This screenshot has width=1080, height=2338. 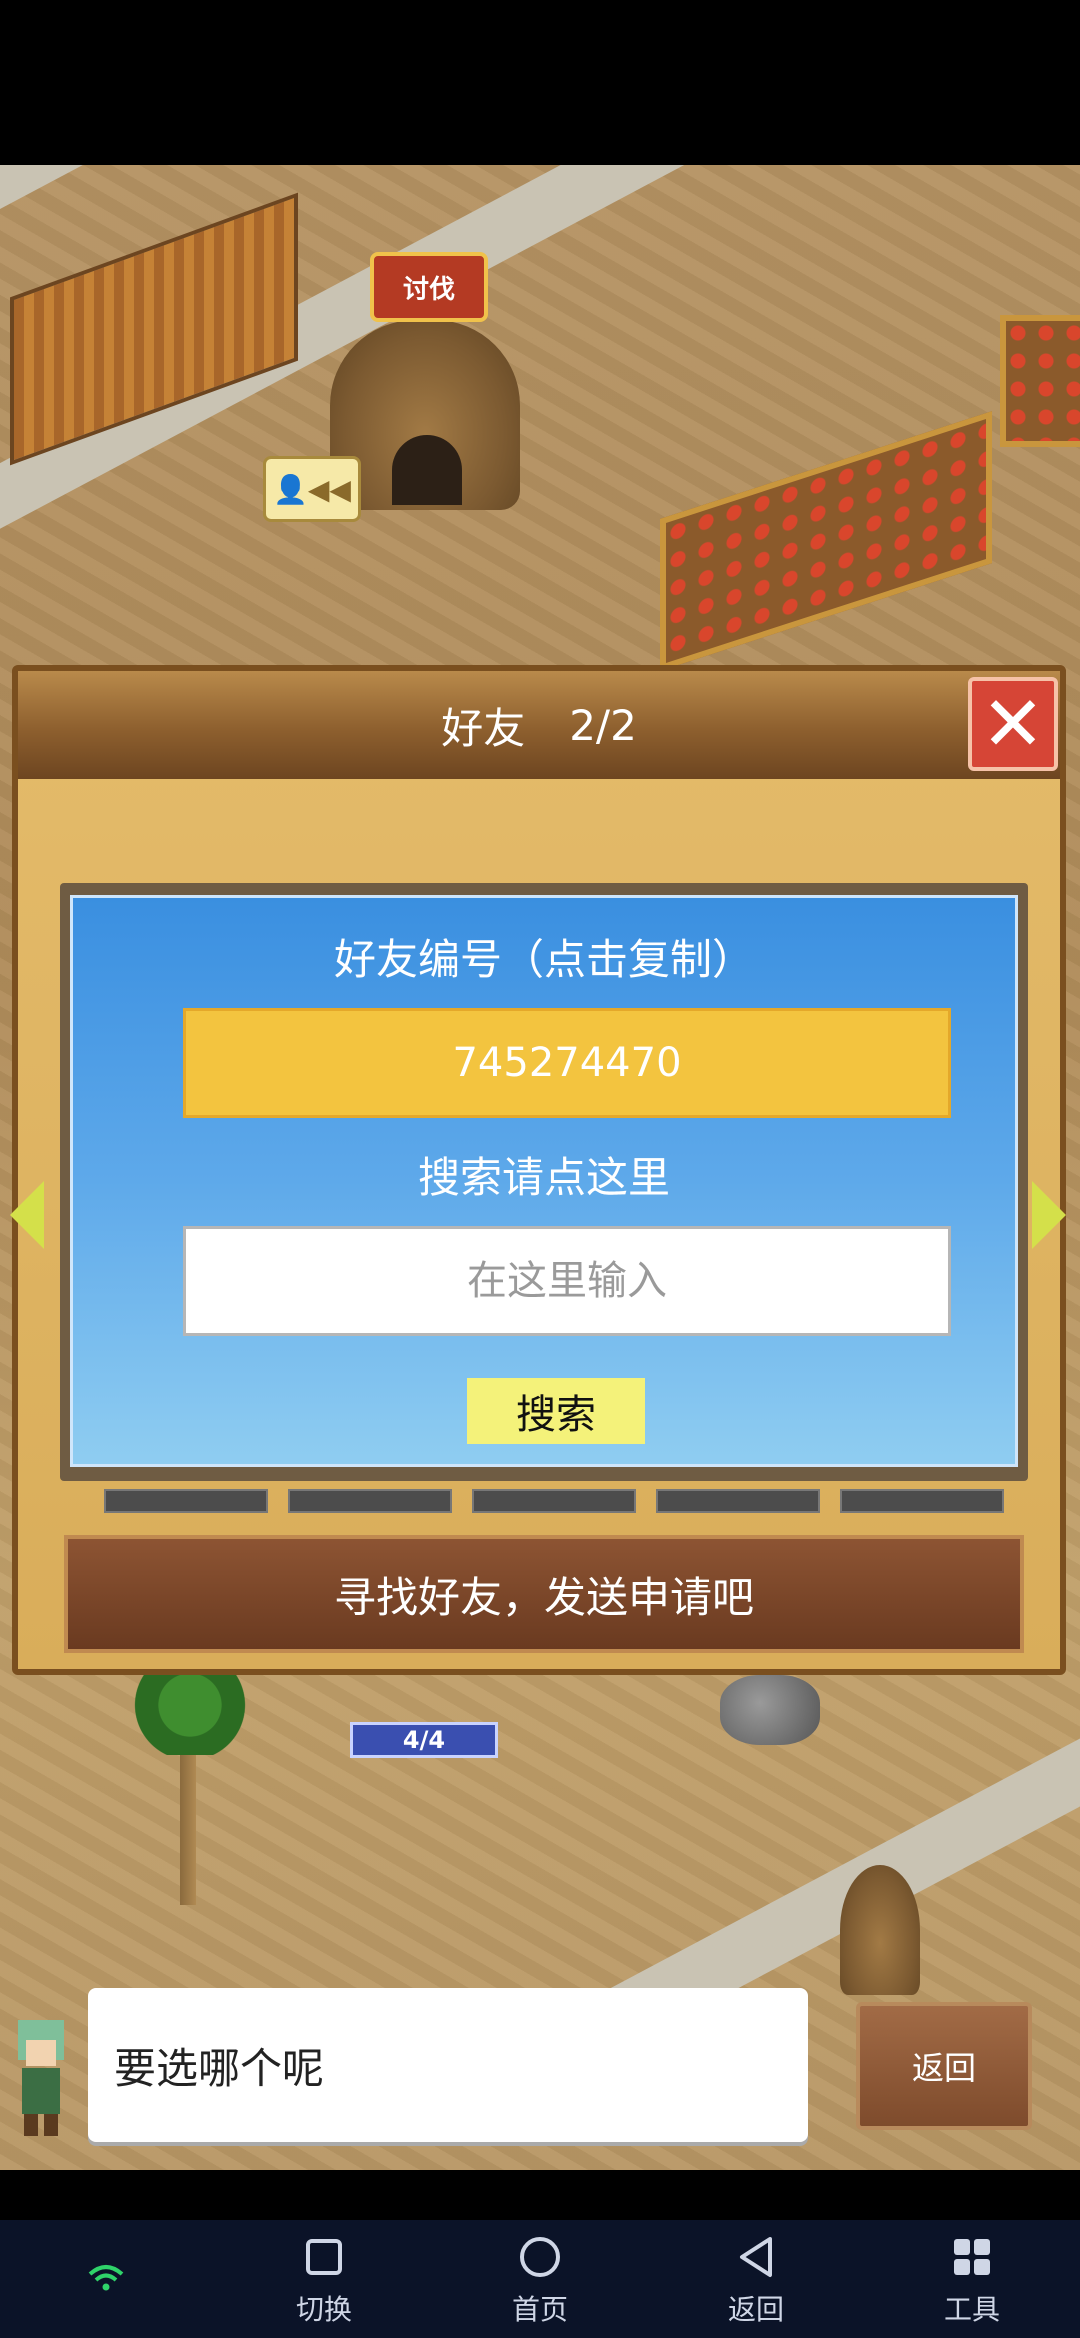 I want to click on dialog-header: 好友 2/2, so click(x=539, y=725).